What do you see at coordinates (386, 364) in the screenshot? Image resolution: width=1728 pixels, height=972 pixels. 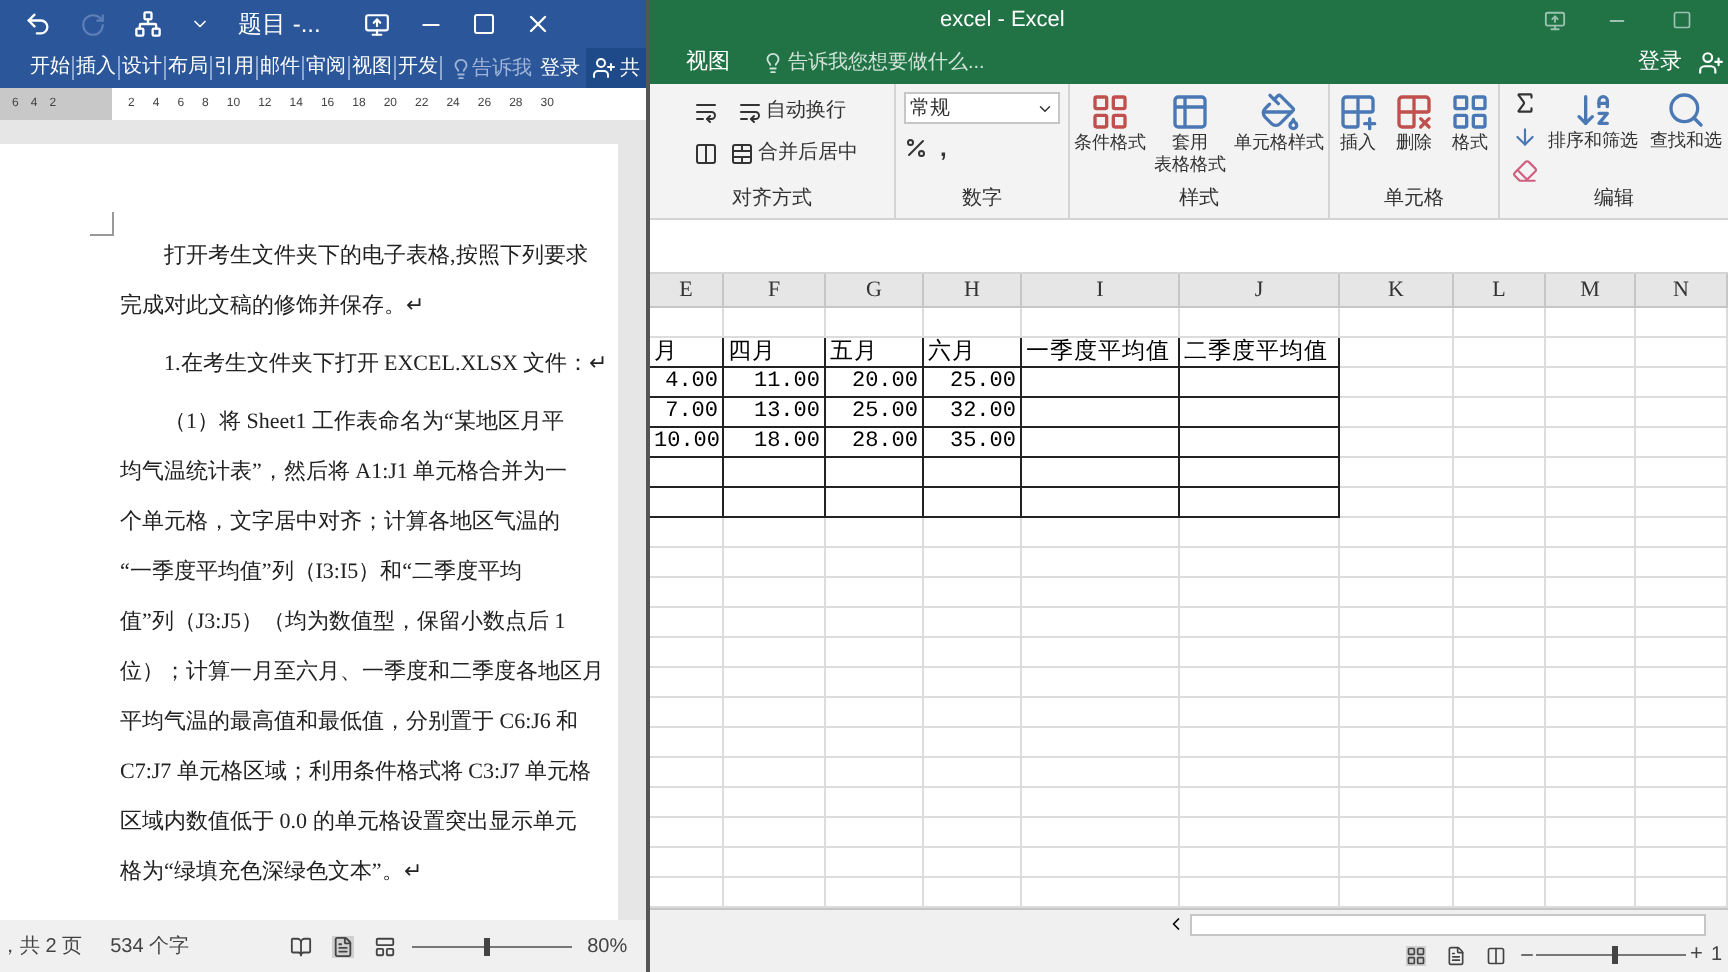 I see `paragraph: 1.在考生文件夹下打开 EXCEL.XLSX 文件：↵` at bounding box center [386, 364].